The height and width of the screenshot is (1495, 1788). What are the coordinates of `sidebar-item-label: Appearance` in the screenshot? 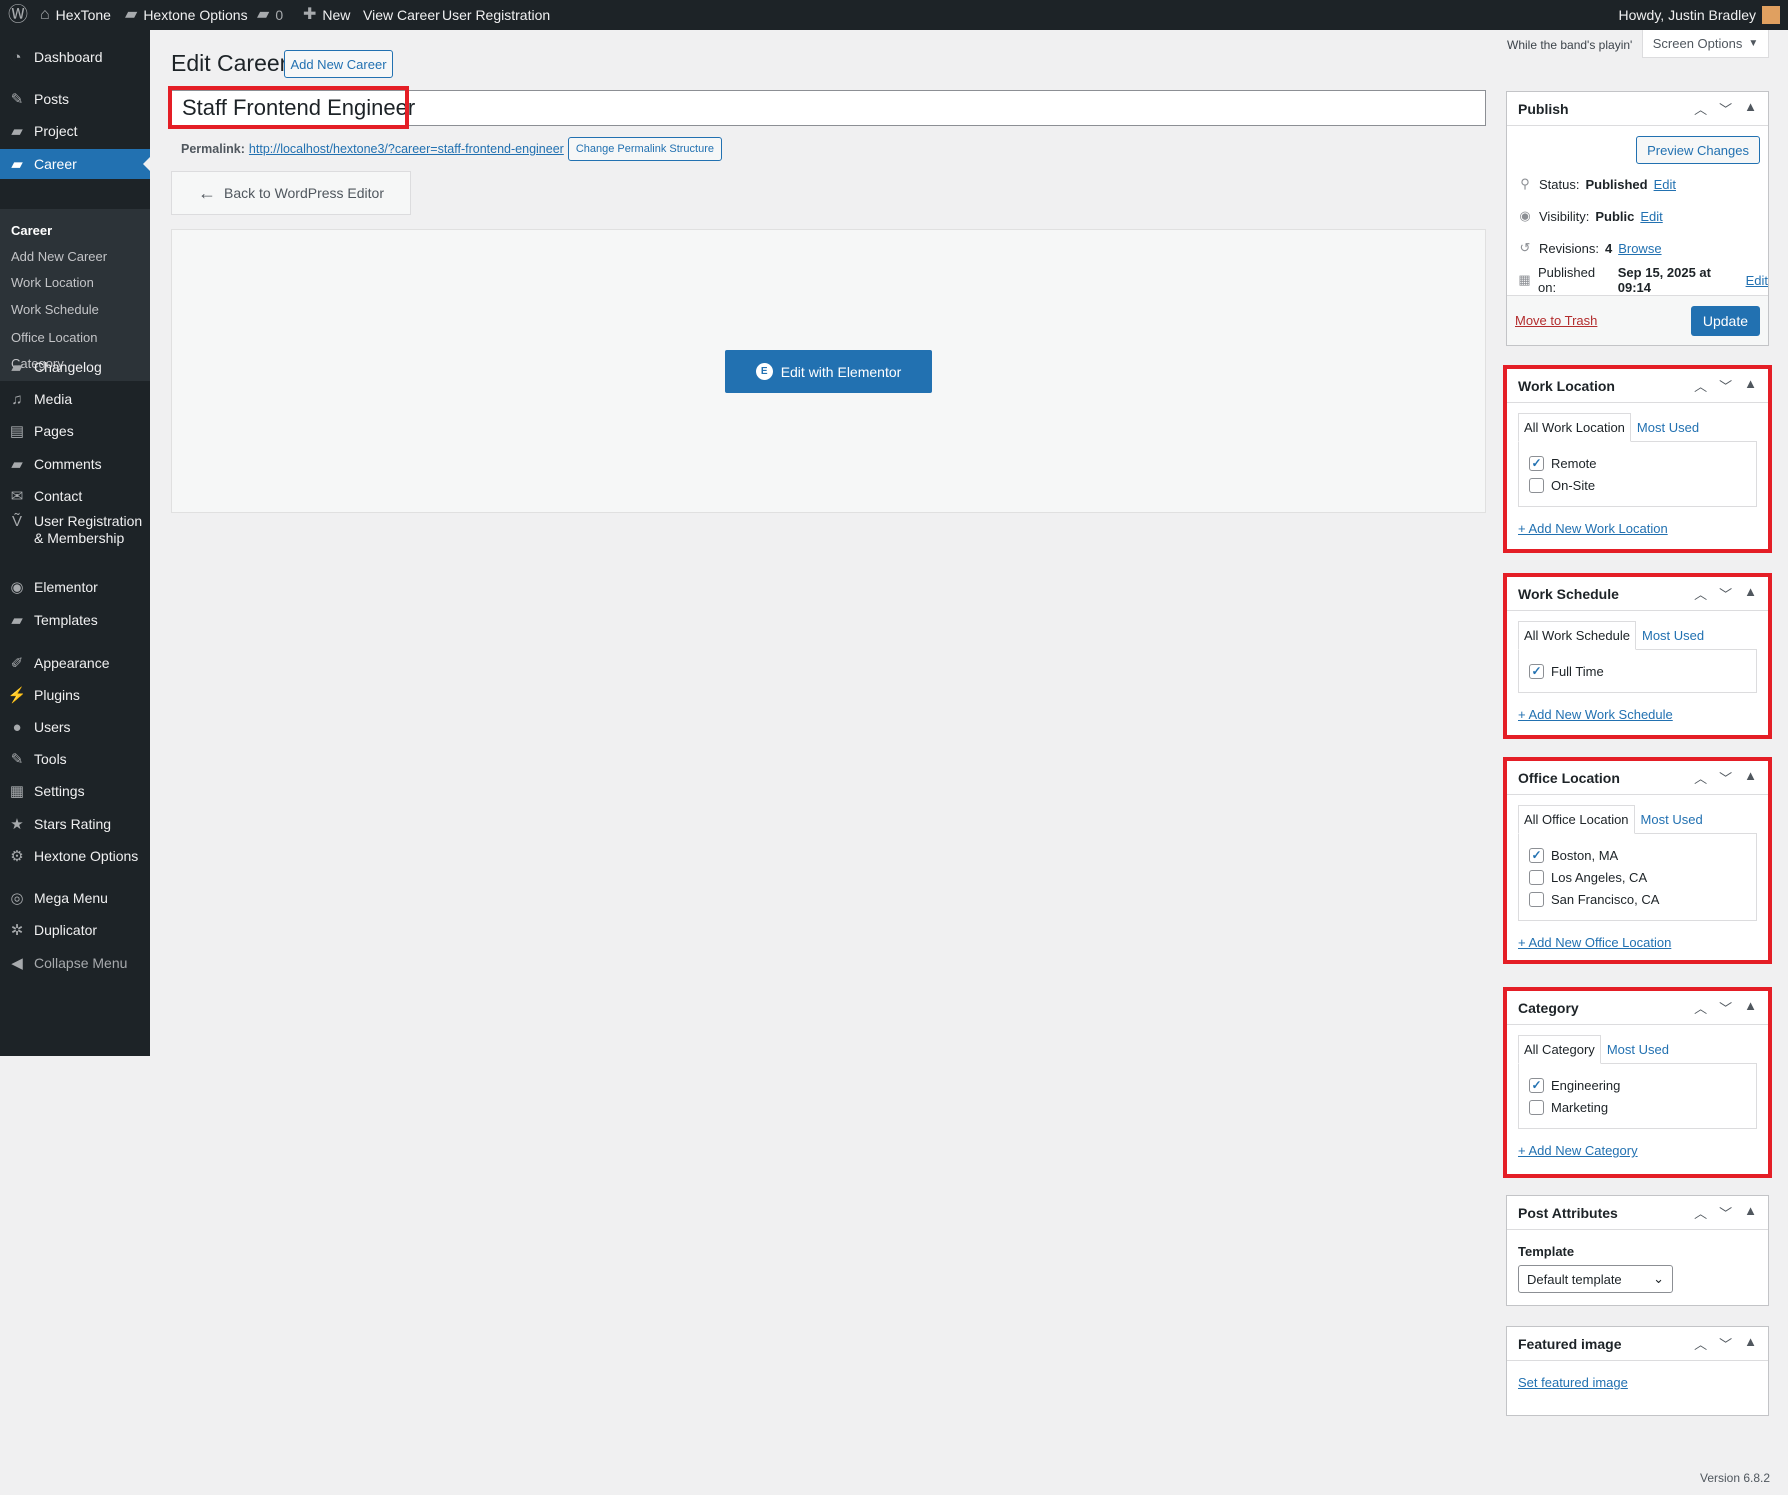 It's located at (72, 663).